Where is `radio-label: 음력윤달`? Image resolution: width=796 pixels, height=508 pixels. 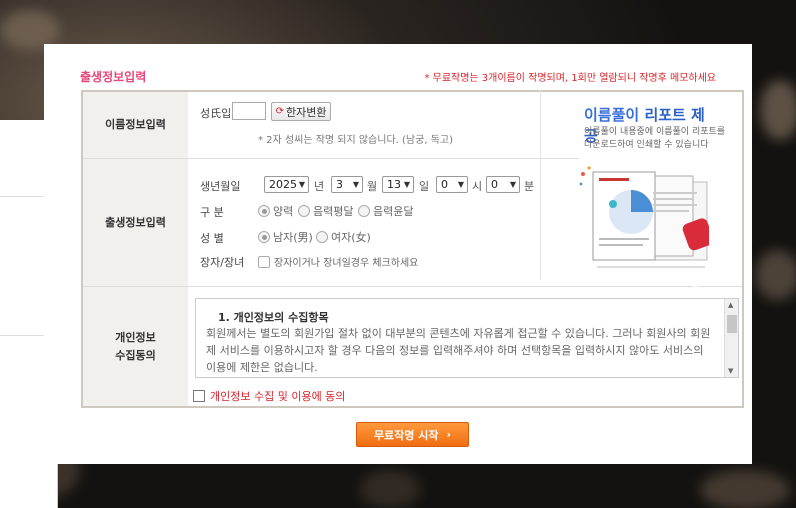 radio-label: 음력윤달 is located at coordinates (393, 211).